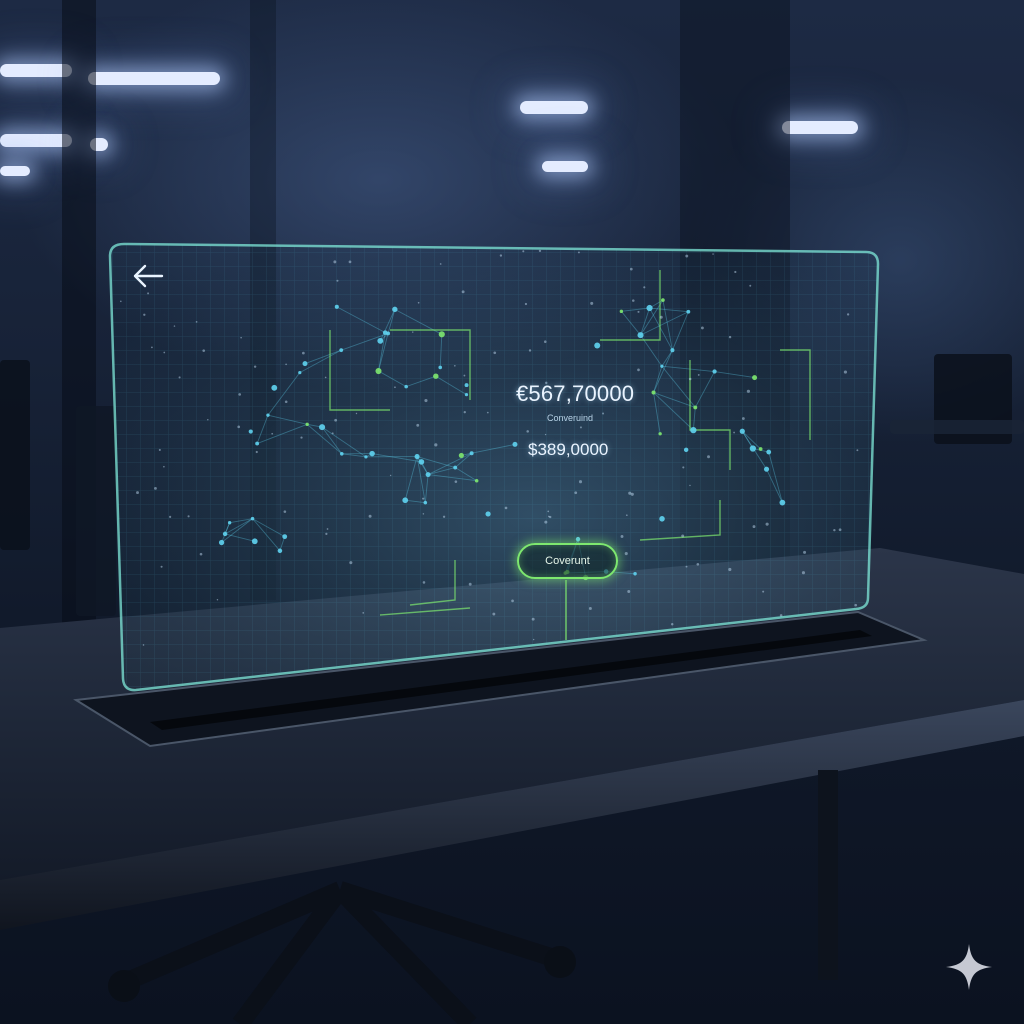 This screenshot has height=1024, width=1024. I want to click on amount-caption: Converuind, so click(570, 418).